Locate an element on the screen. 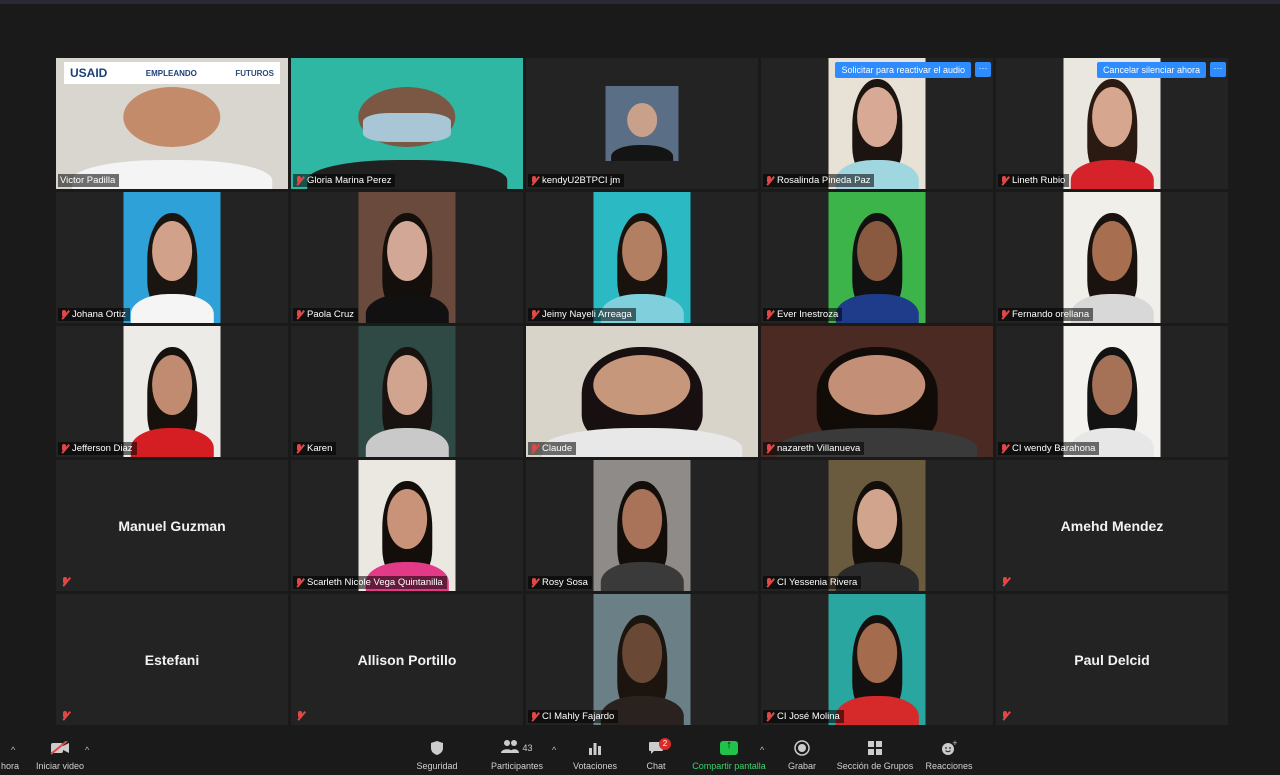 Image resolution: width=1280 pixels, height=775 pixels. participant-tile: kendyU2BTPCI jm is located at coordinates (642, 123).